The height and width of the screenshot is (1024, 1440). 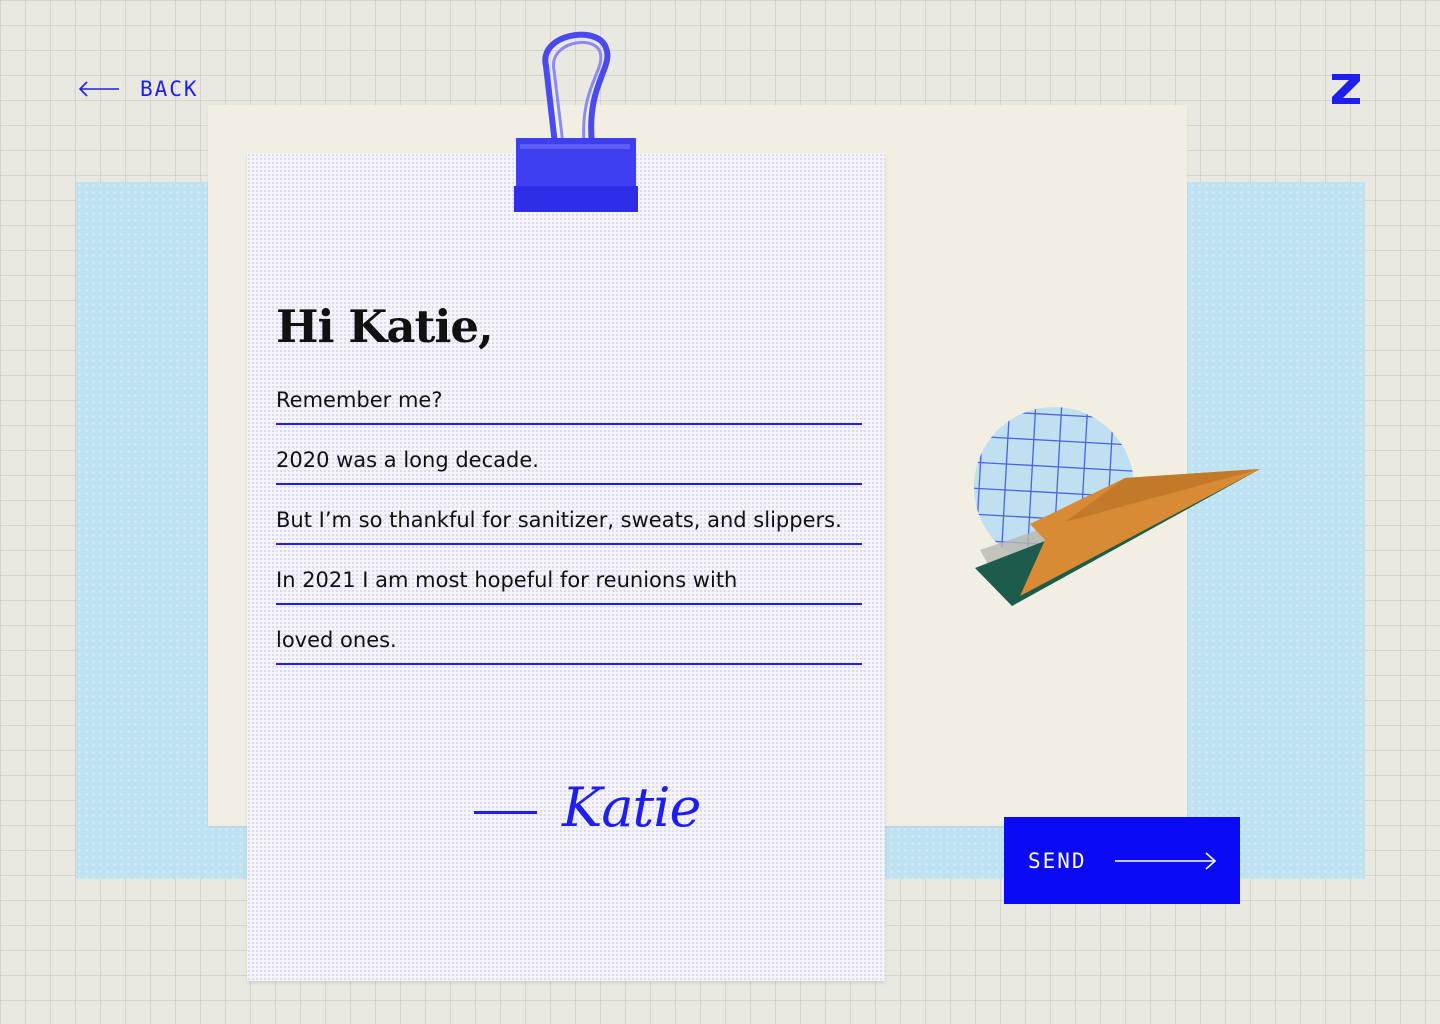 What do you see at coordinates (631, 807) in the screenshot?
I see `signature: Katie` at bounding box center [631, 807].